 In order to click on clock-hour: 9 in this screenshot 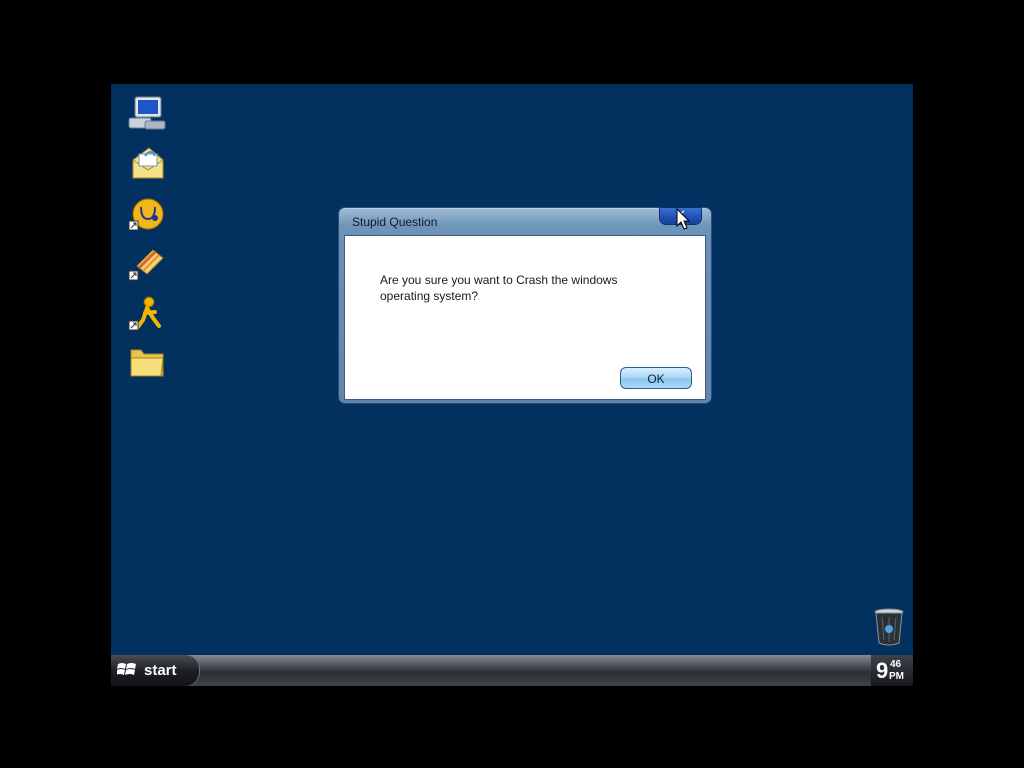, I will do `click(882, 670)`.